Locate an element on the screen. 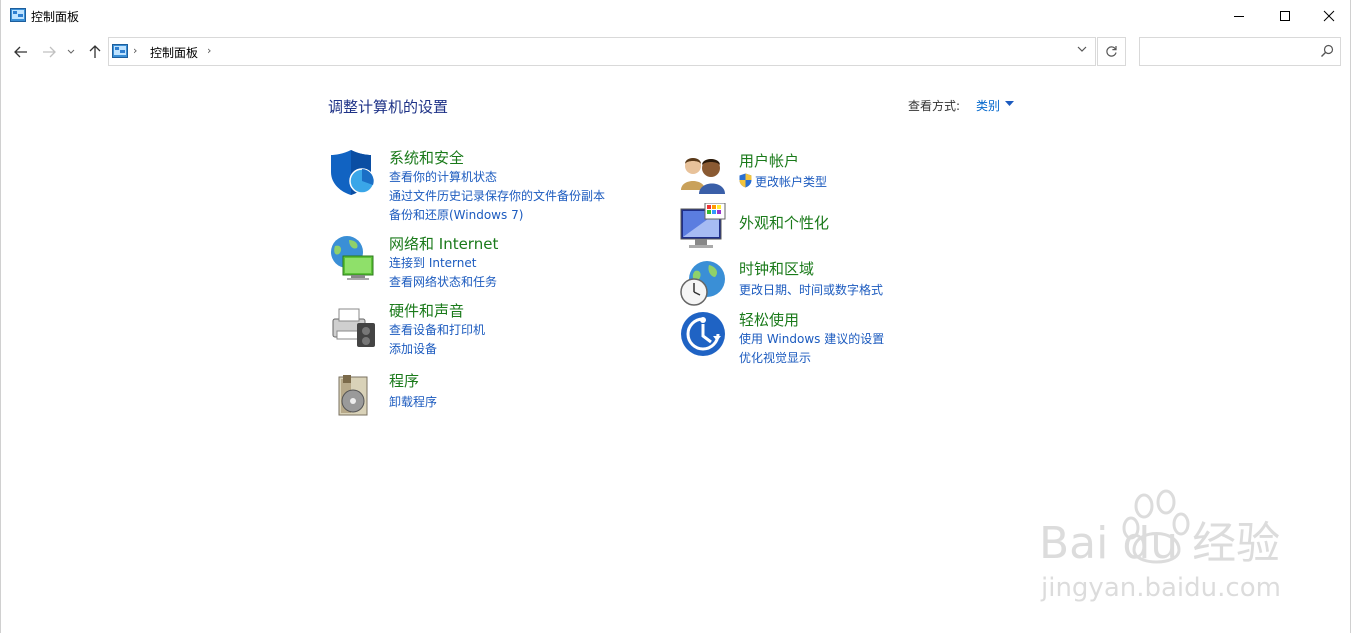 This screenshot has height=633, width=1351. users-icon is located at coordinates (703, 176).